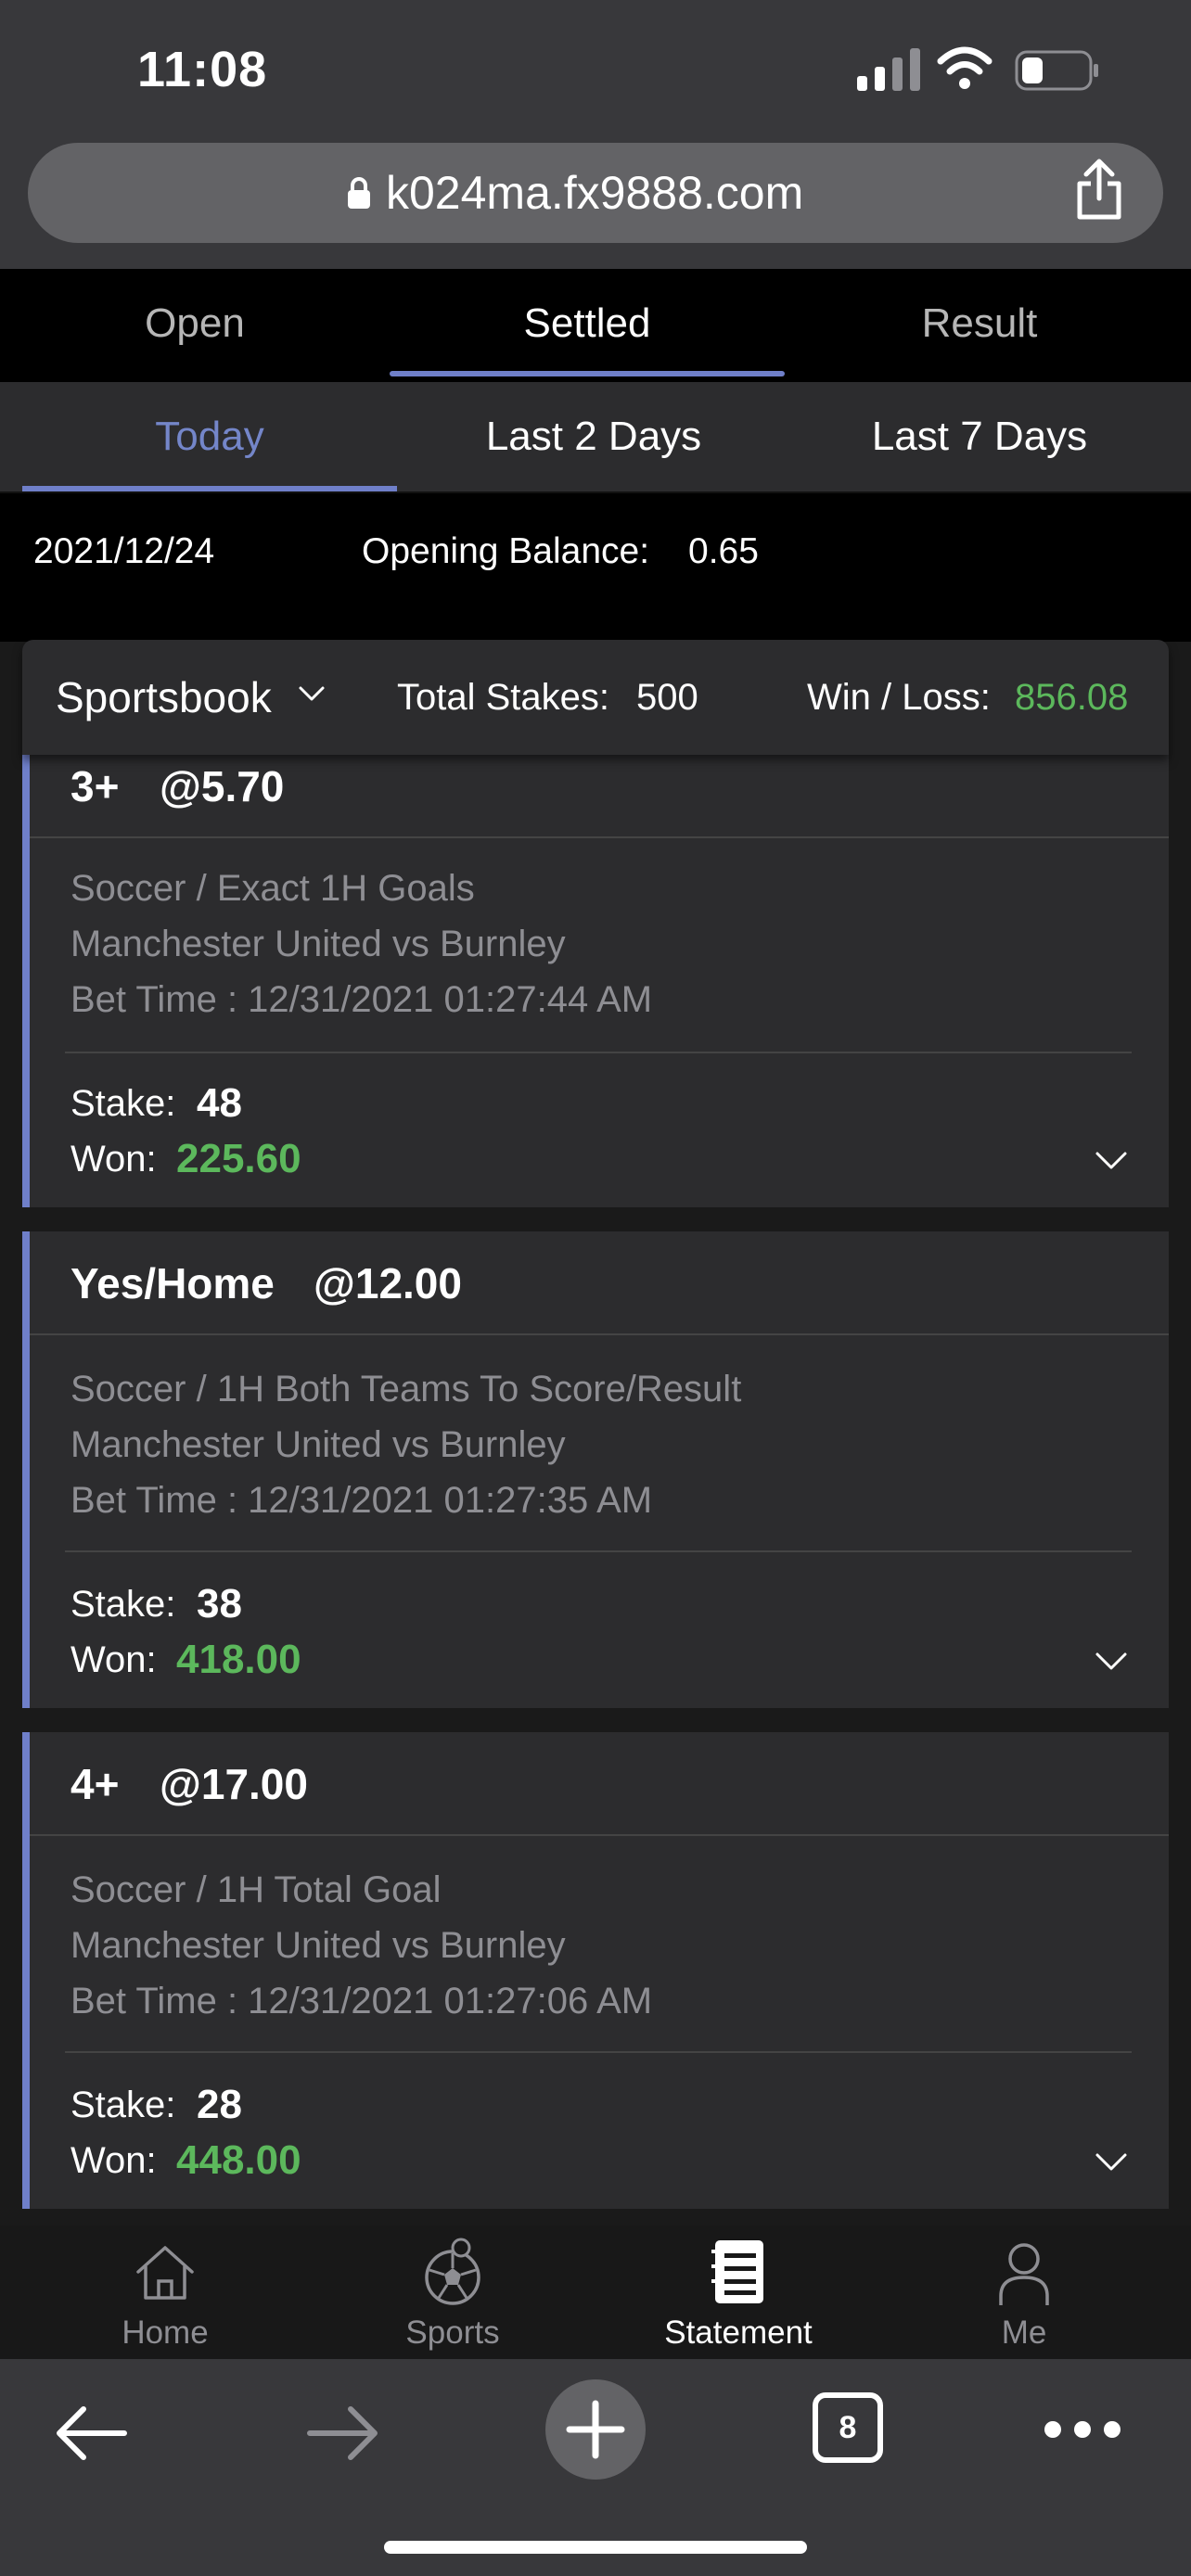 This screenshot has width=1191, height=2576. Describe the element at coordinates (1024, 2274) in the screenshot. I see `user-icon` at that location.